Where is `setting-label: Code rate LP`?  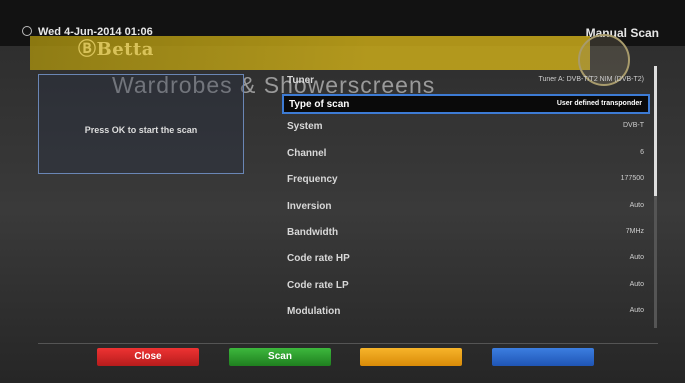
setting-label: Code rate LP is located at coordinates (318, 285).